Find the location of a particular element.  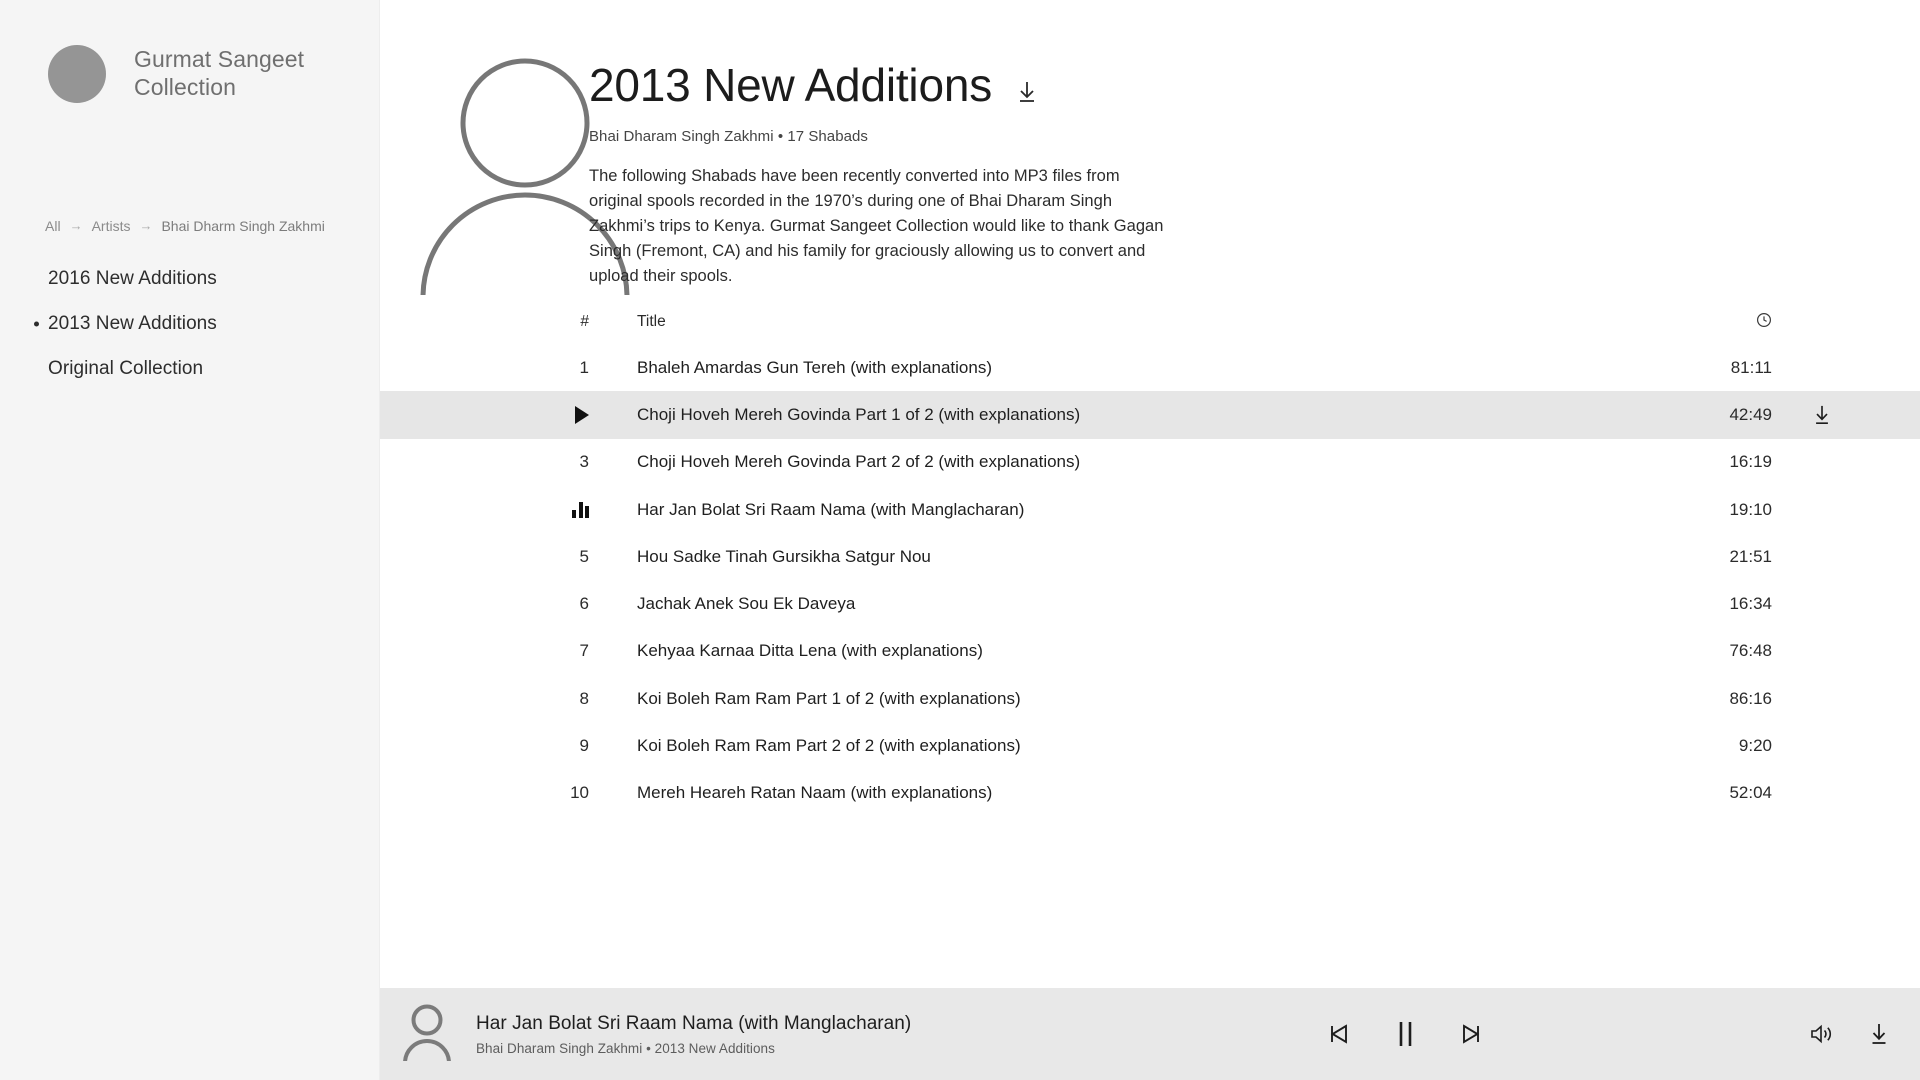

next-track-button is located at coordinates (1471, 1034).